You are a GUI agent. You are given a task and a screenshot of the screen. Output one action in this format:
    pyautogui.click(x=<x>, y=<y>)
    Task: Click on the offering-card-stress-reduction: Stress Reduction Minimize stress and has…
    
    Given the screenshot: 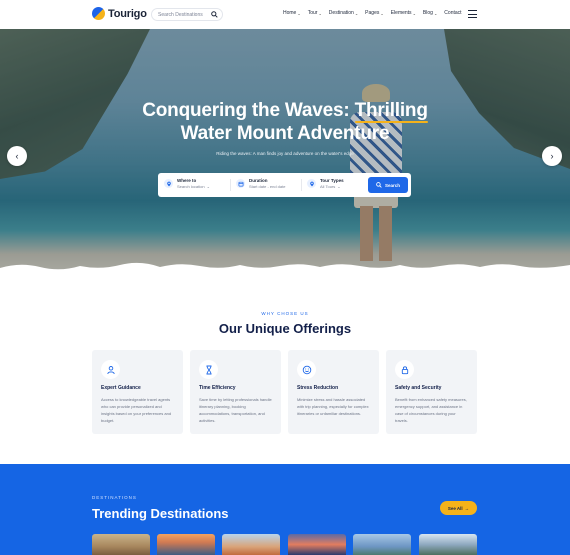 What is the action you would take?
    pyautogui.click(x=333, y=392)
    